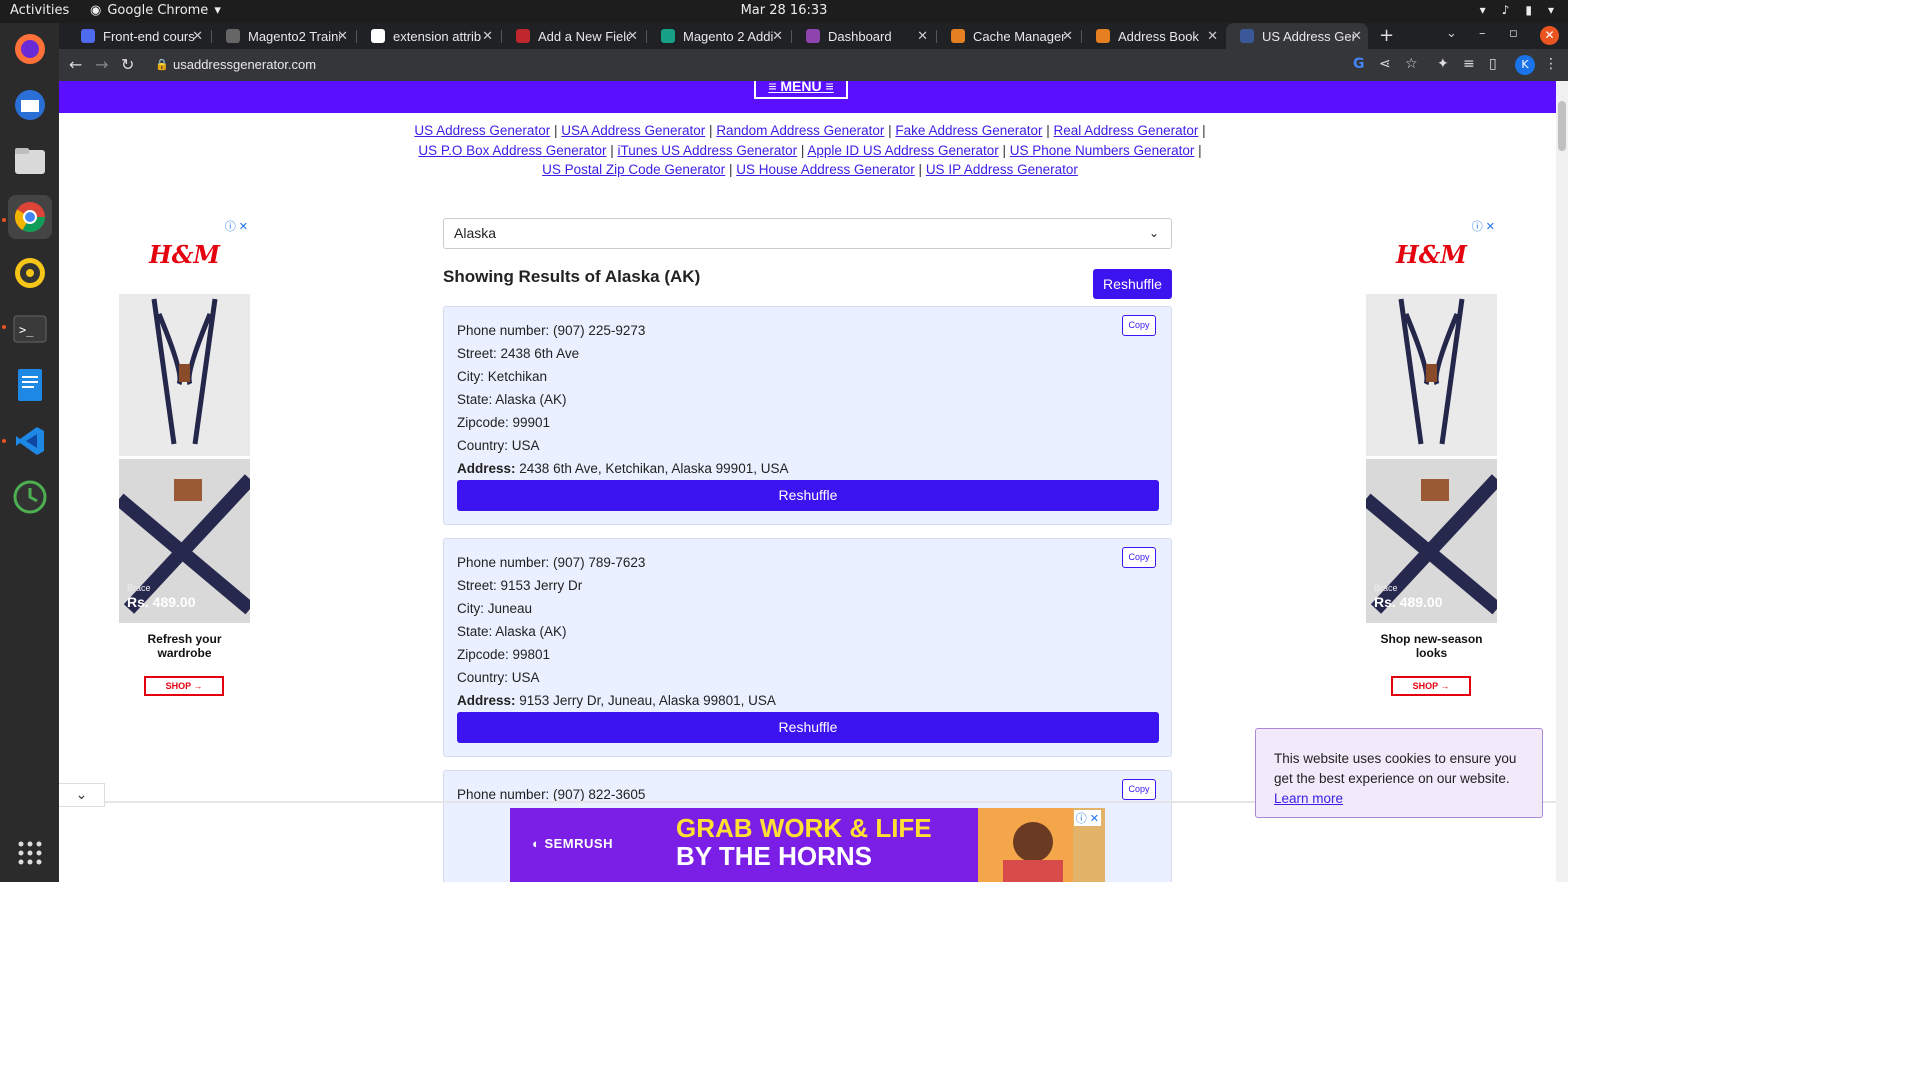  I want to click on terminal-icon: >_, so click(30, 329).